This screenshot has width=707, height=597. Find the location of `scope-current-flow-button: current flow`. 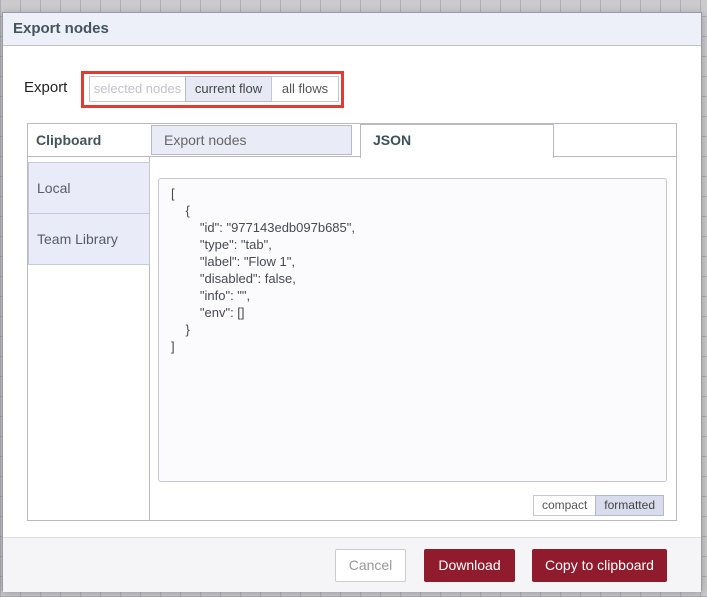

scope-current-flow-button: current flow is located at coordinates (228, 89).